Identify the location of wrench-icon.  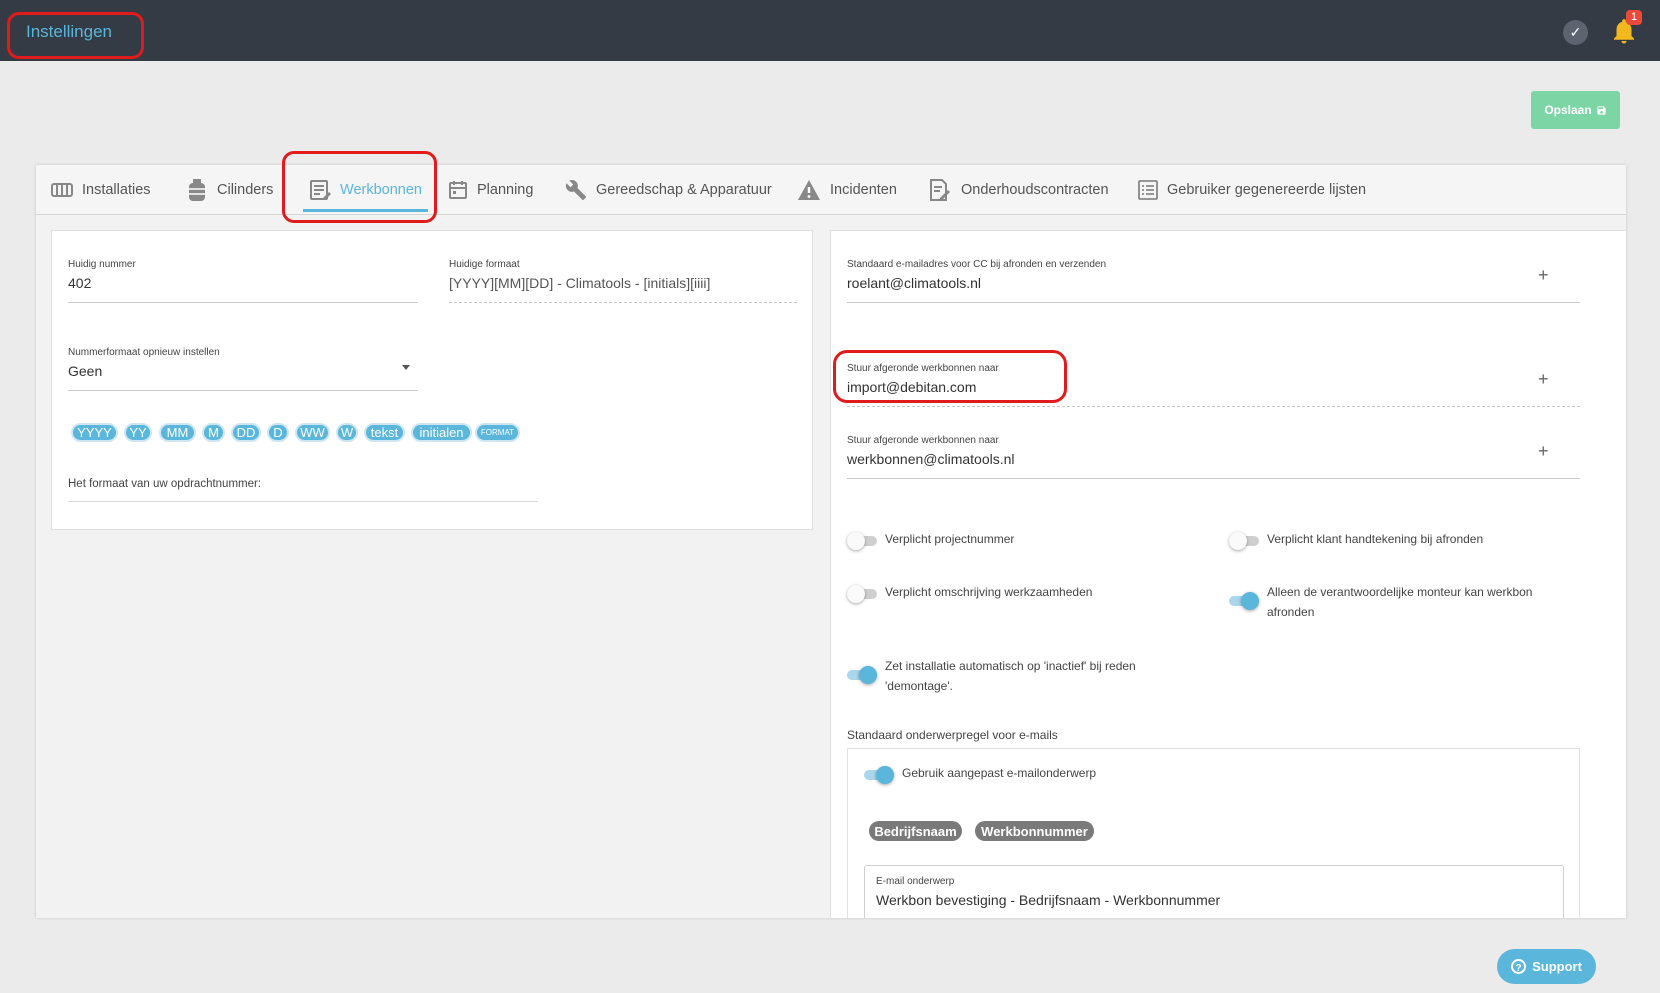
(576, 189).